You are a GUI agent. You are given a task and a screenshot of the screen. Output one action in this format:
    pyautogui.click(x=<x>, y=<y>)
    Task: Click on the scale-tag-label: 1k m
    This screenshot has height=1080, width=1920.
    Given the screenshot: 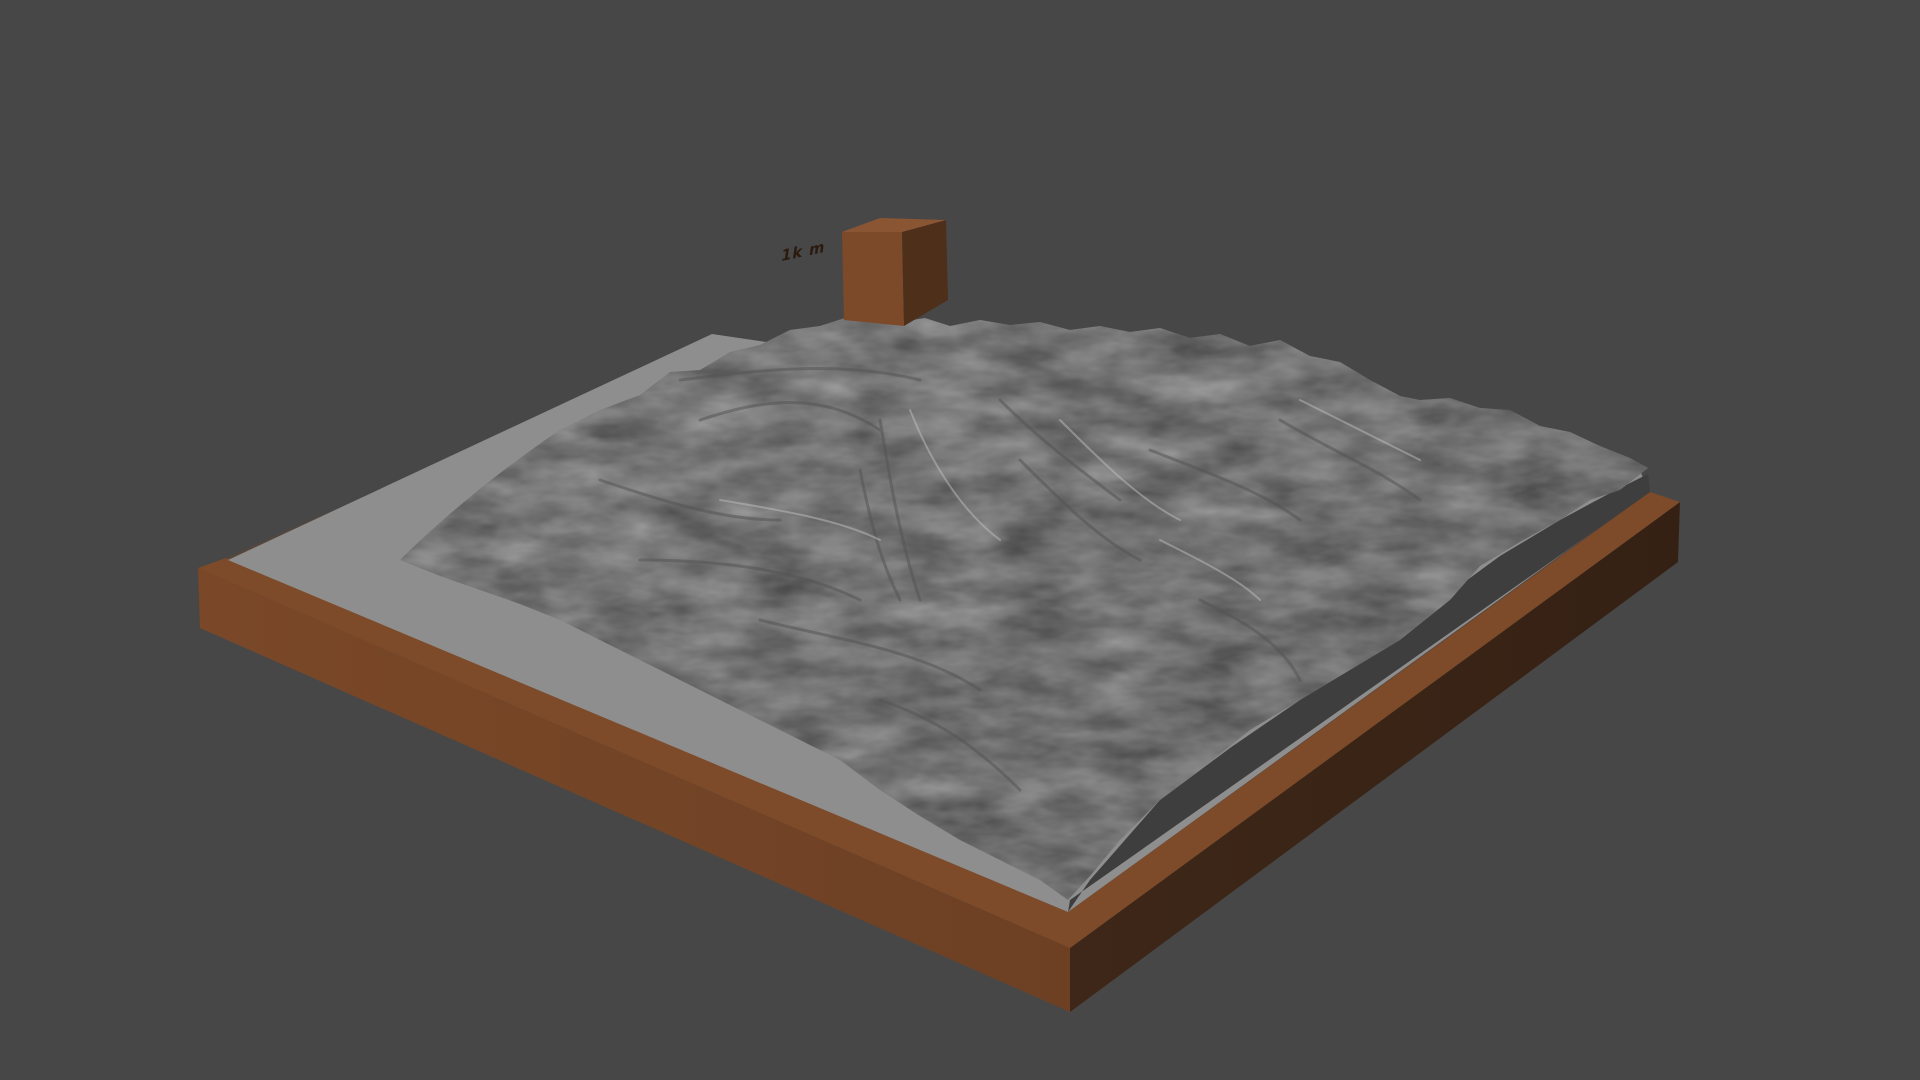 What is the action you would take?
    pyautogui.click(x=803, y=252)
    